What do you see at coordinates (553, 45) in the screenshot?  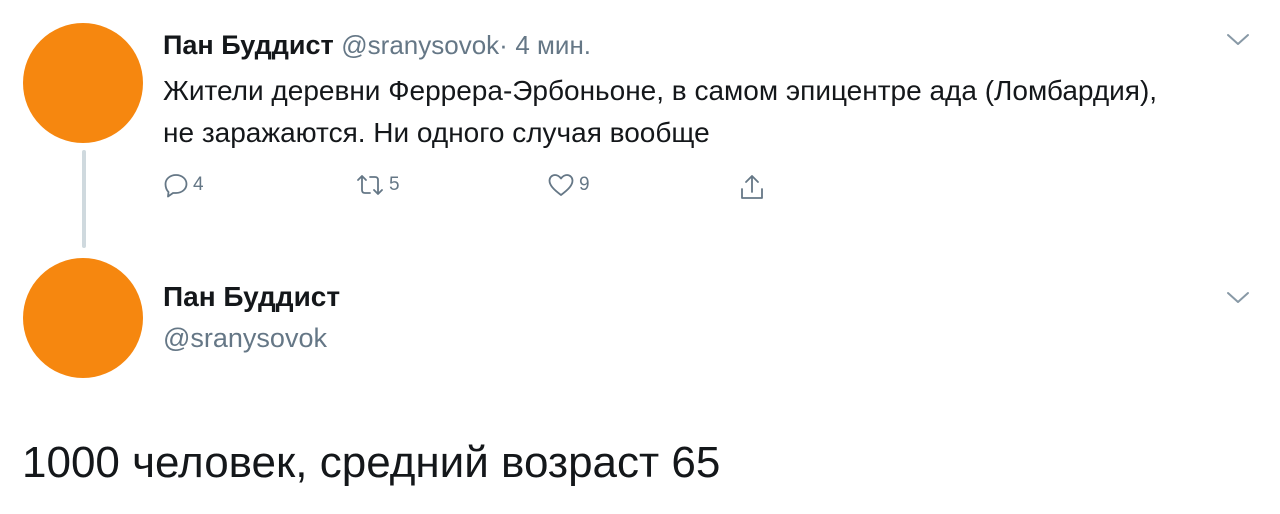 I see `timestamp: 4 мин.` at bounding box center [553, 45].